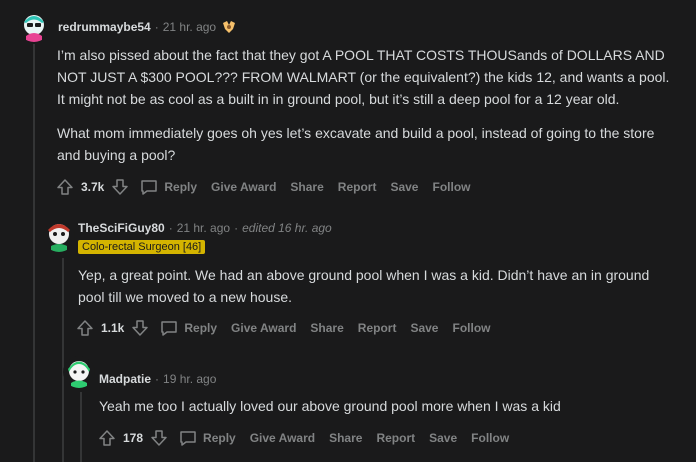 The image size is (696, 462). What do you see at coordinates (93, 187) in the screenshot?
I see `vote-score: 3.7k` at bounding box center [93, 187].